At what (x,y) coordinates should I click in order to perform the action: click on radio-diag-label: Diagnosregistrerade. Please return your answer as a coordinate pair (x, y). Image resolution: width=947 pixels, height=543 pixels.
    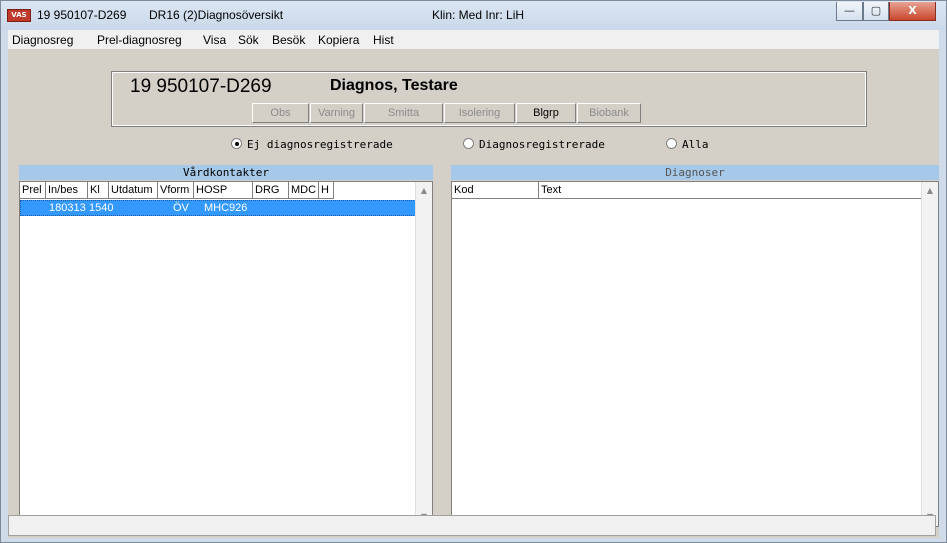
    Looking at the image, I should click on (542, 144).